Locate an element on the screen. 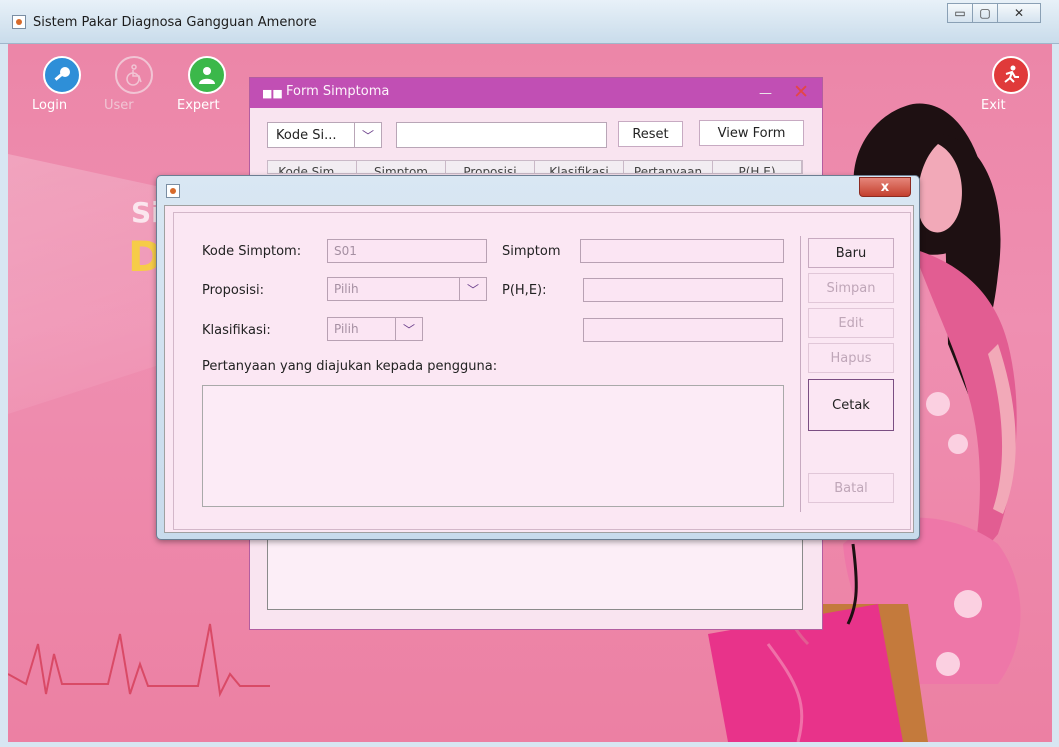  batal-button: Batal is located at coordinates (851, 488).